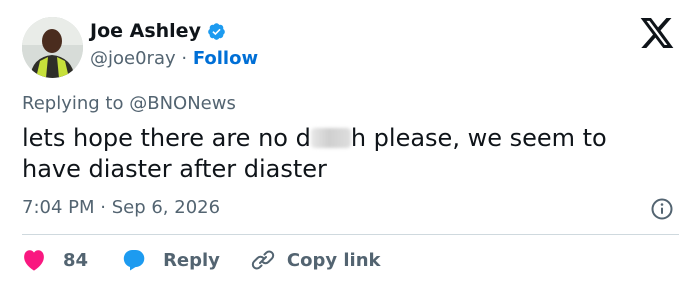 The image size is (700, 287). Describe the element at coordinates (121, 207) in the screenshot. I see `tweet-timestamp: 7:04 PM · Sep 6, 2026` at that location.